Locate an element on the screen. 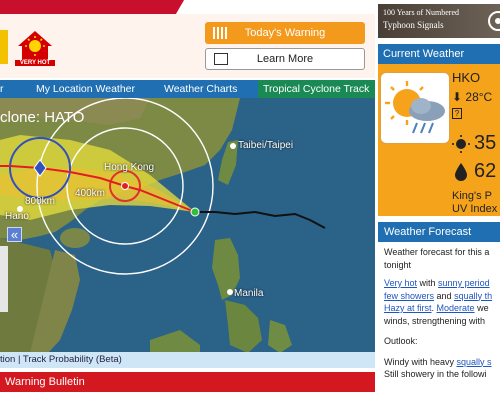  weather-forecast-title: Weather Forecast is located at coordinates (428, 232).